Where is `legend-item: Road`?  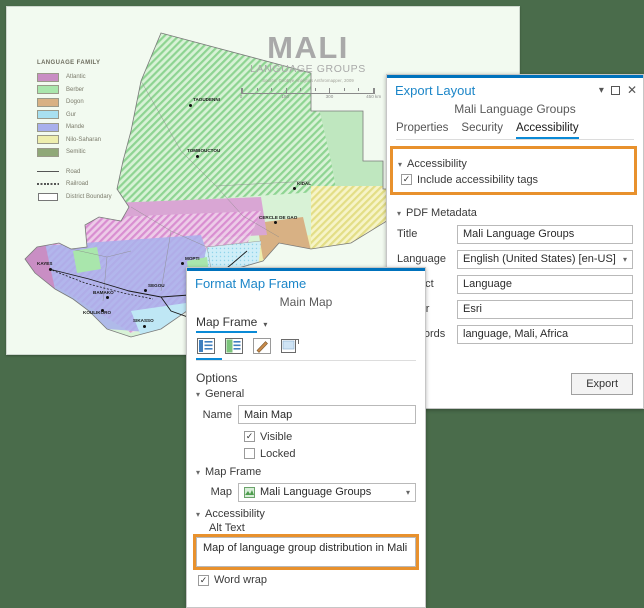
legend-item: Road is located at coordinates (87, 172).